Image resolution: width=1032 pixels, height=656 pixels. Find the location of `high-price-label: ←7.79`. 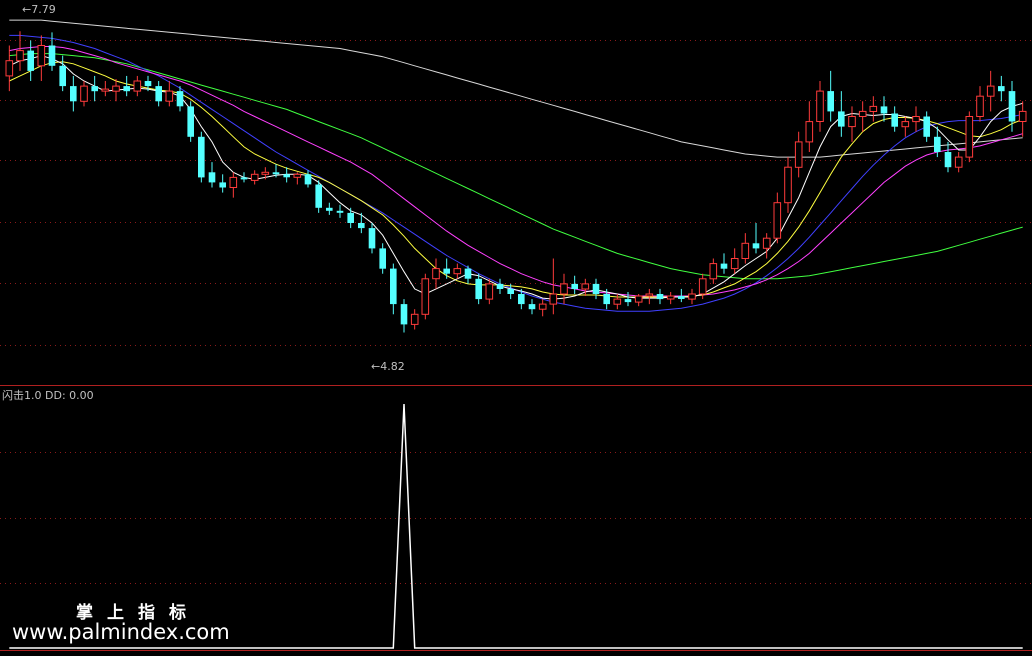

high-price-label: ←7.79 is located at coordinates (39, 9).